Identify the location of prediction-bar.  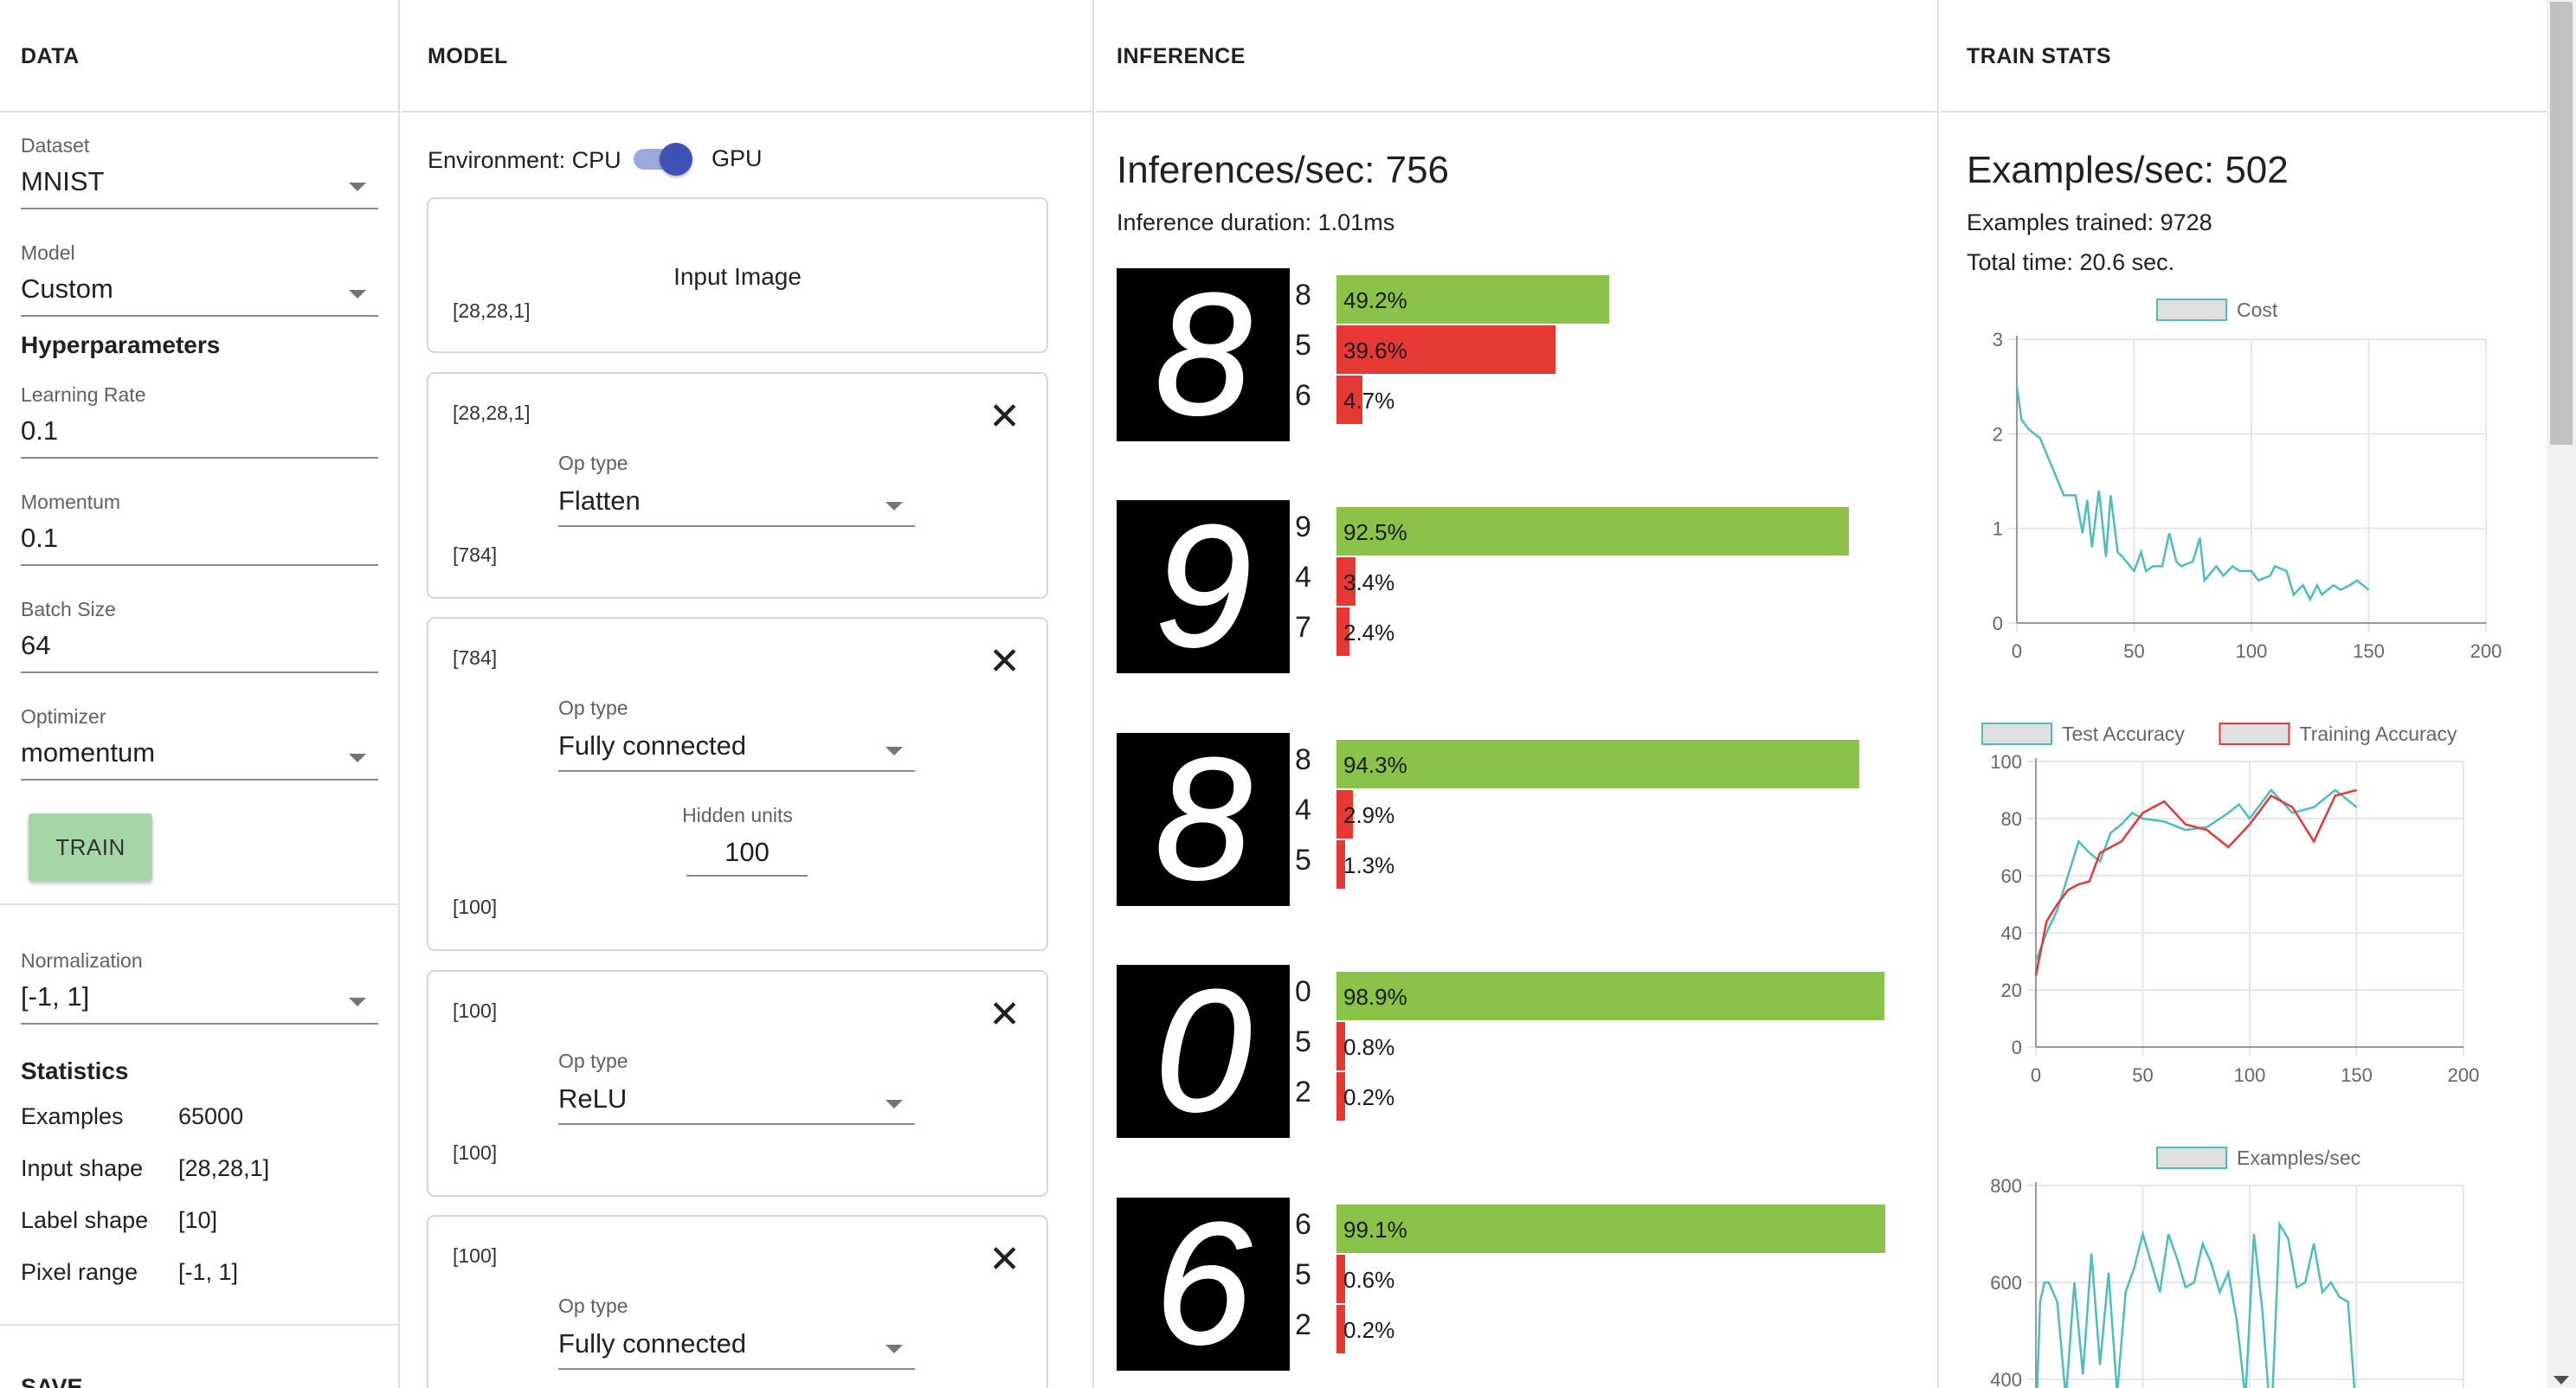
(1592, 531).